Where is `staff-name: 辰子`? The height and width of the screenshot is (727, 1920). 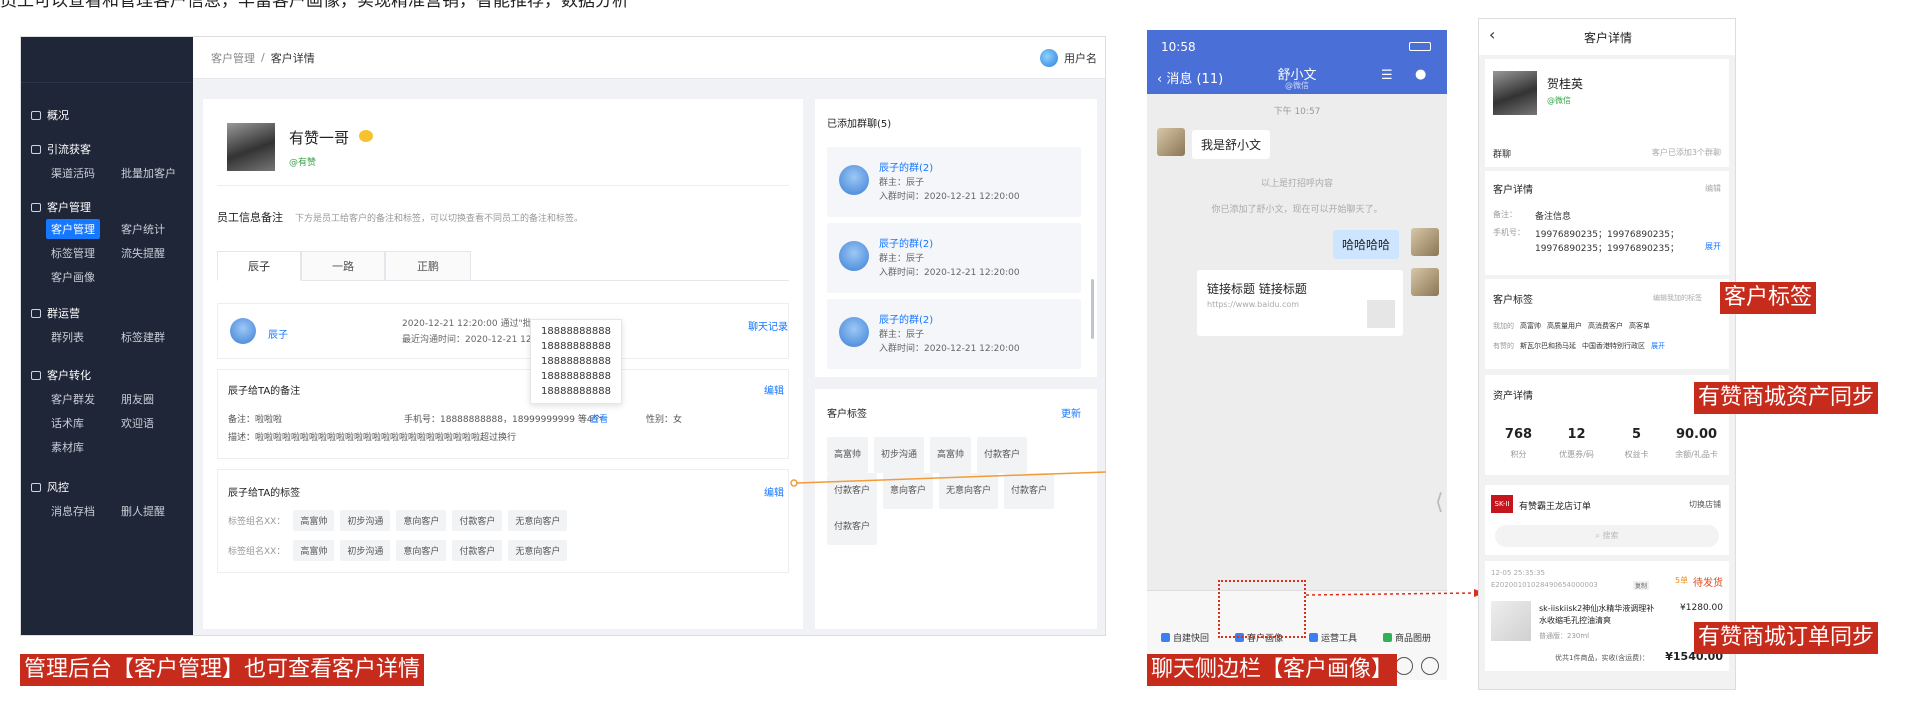
staff-name: 辰子 is located at coordinates (278, 333).